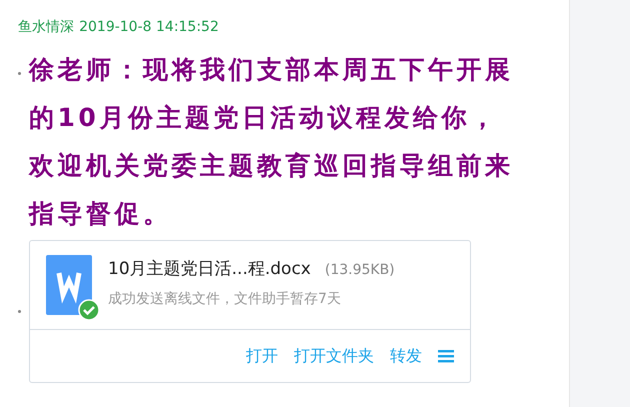 The height and width of the screenshot is (407, 630). What do you see at coordinates (406, 356) in the screenshot?
I see `action-link: 转发` at bounding box center [406, 356].